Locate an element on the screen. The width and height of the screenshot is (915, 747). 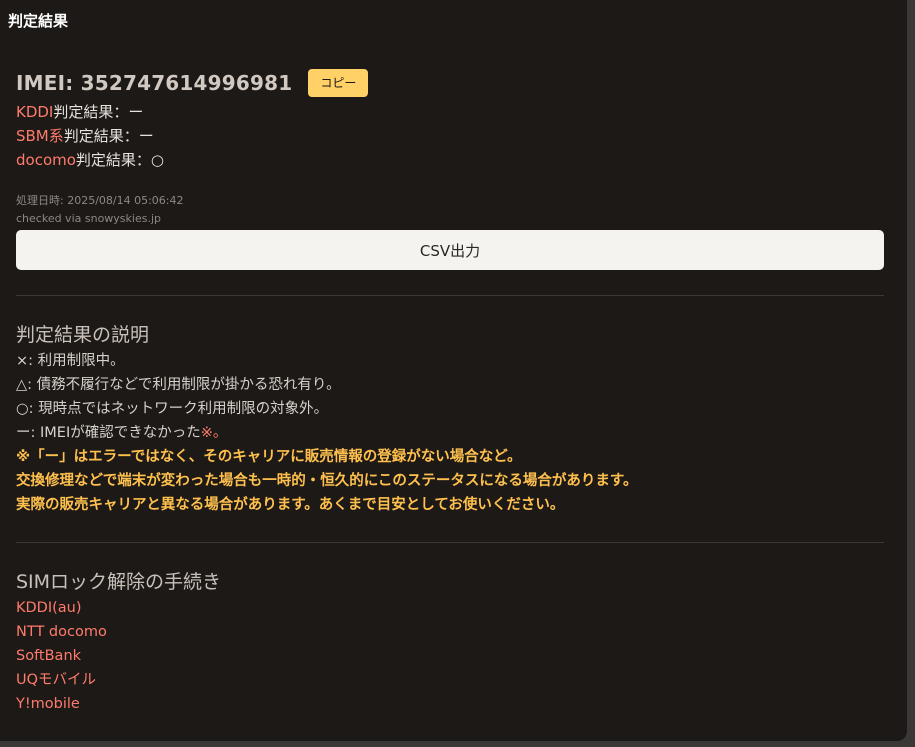
checked-via: checked via snowyskies.jp is located at coordinates (88, 218).